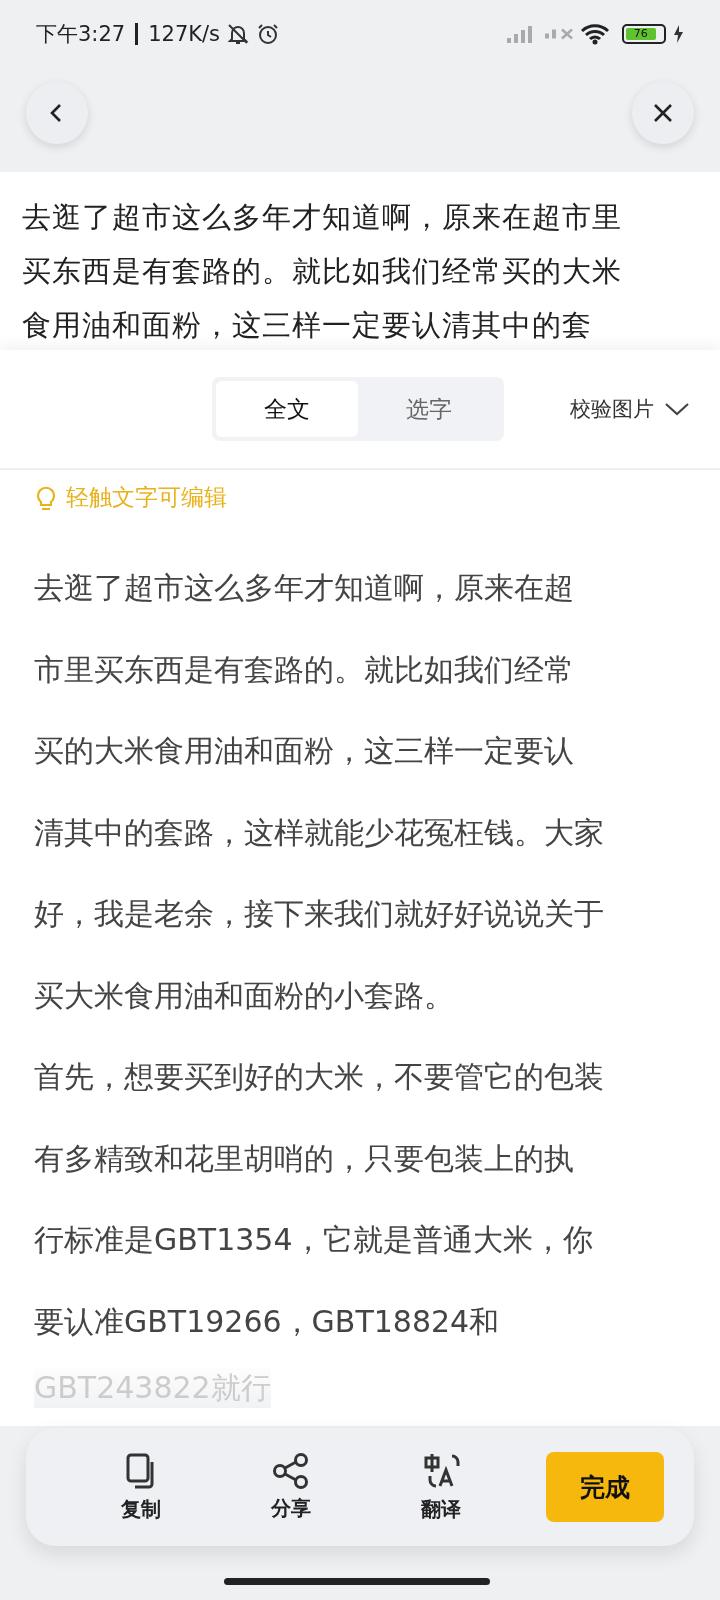 The height and width of the screenshot is (1600, 720). I want to click on text-line: 好，我是老余，接下来我们就好好说说关于, so click(360, 914).